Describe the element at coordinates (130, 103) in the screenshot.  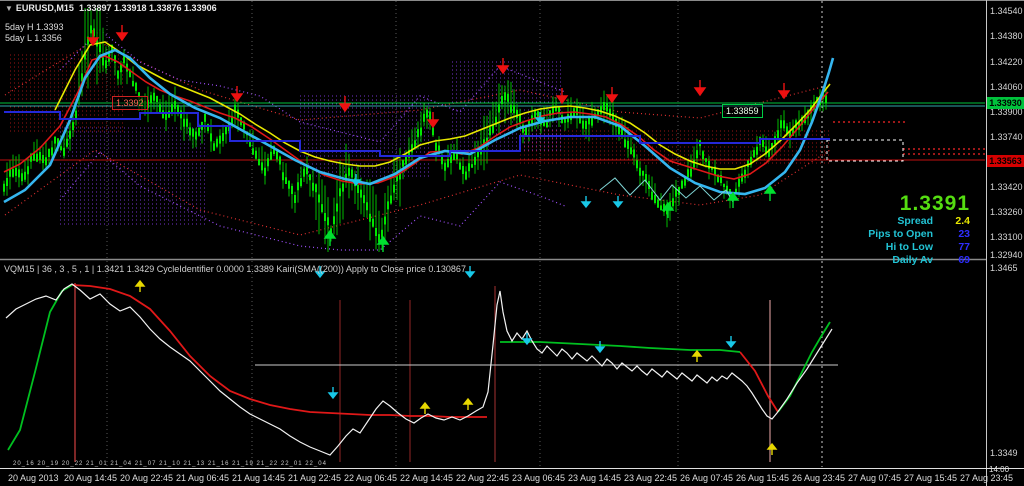
I see `order-level-label: 1.3392` at that location.